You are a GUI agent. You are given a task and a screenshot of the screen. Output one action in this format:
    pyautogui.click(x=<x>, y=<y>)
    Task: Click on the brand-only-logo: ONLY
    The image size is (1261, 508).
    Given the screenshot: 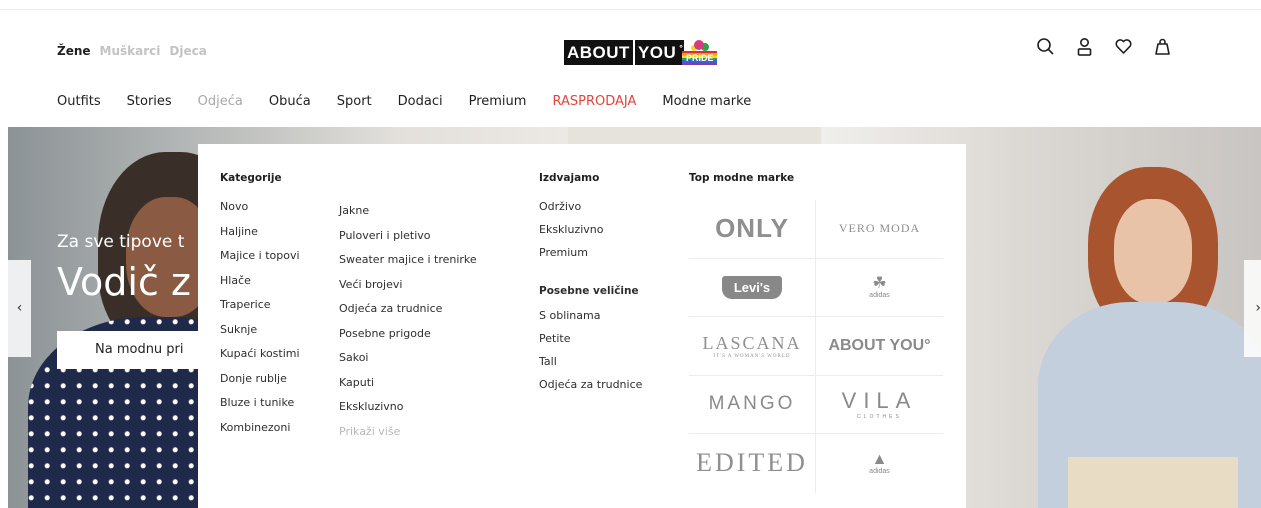 What is the action you would take?
    pyautogui.click(x=752, y=228)
    